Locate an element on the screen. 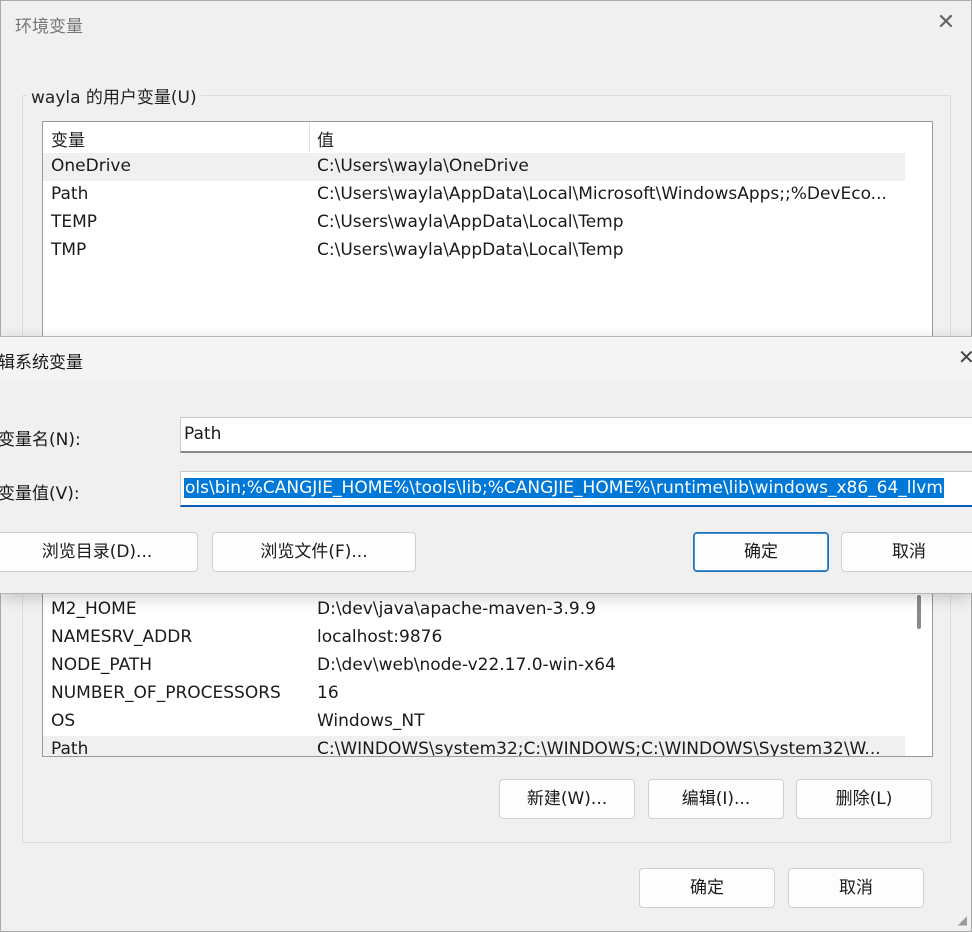 This screenshot has width=972, height=932. main-ok-button: 确定 is located at coordinates (707, 888).